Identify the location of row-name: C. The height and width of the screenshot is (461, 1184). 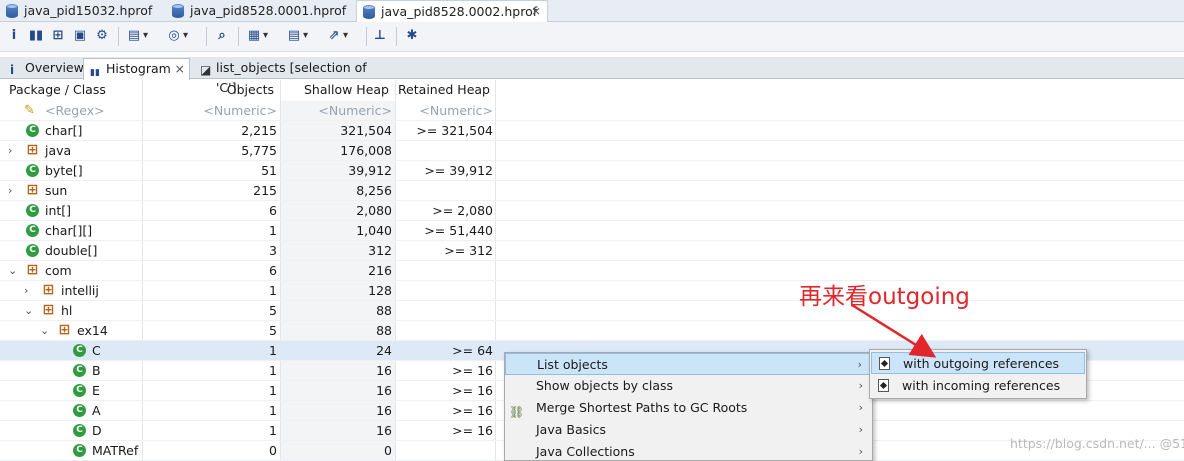
(96, 350).